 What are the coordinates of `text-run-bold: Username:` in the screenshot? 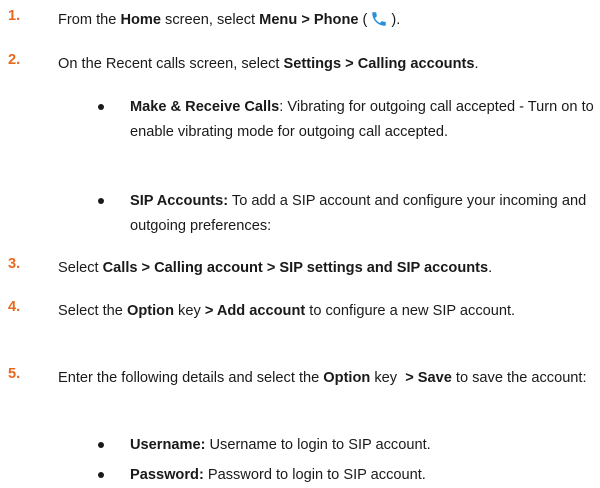 It's located at (168, 445).